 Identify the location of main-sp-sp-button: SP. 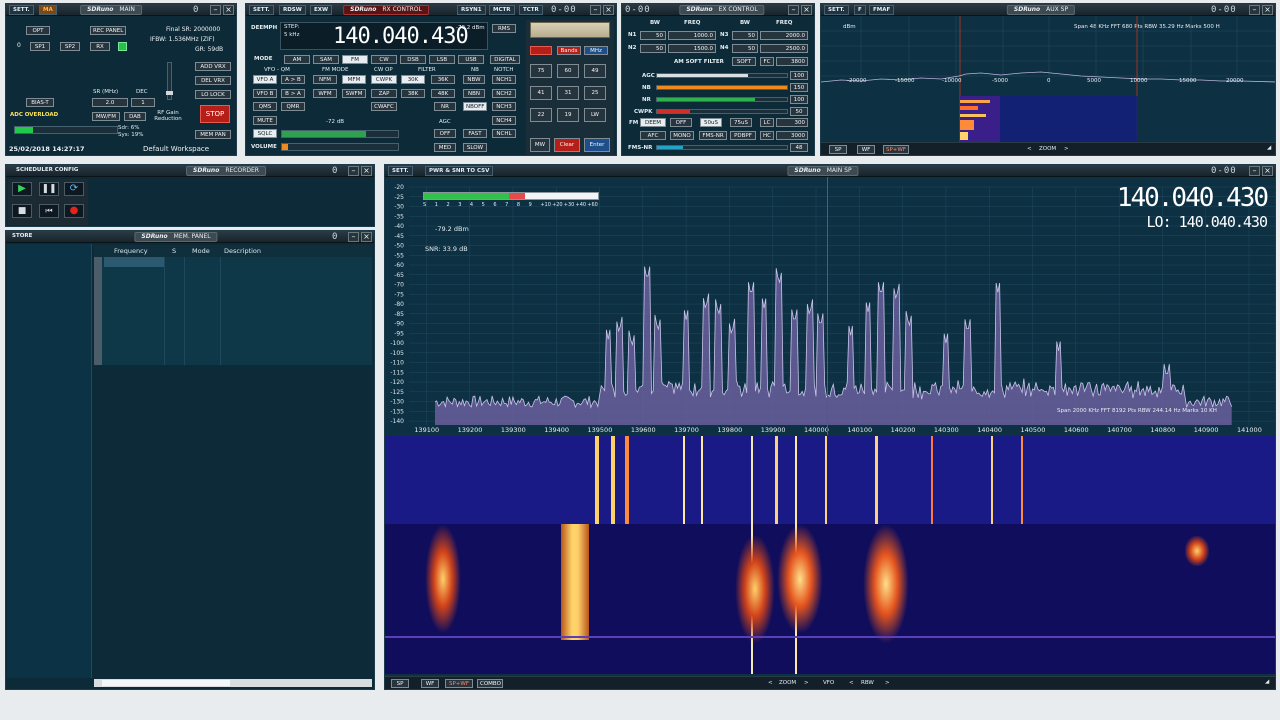
(400, 683).